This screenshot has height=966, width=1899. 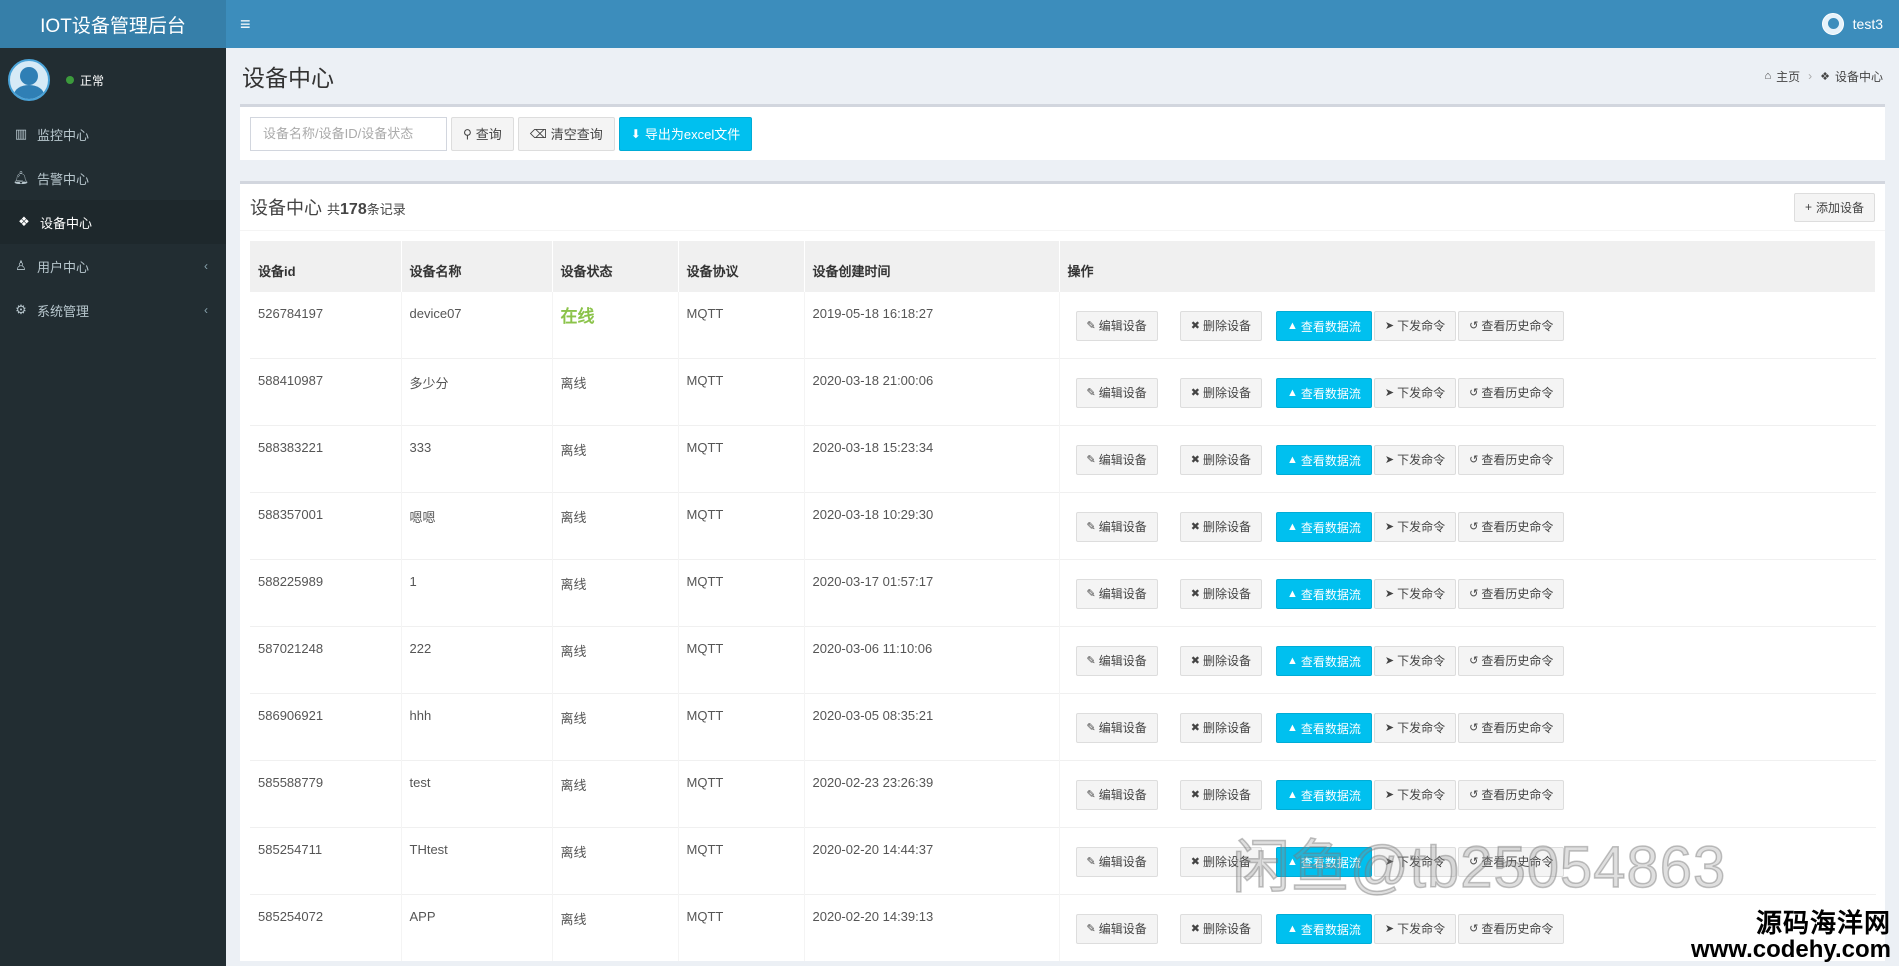 I want to click on query-button: ⚲ 查询, so click(x=482, y=133).